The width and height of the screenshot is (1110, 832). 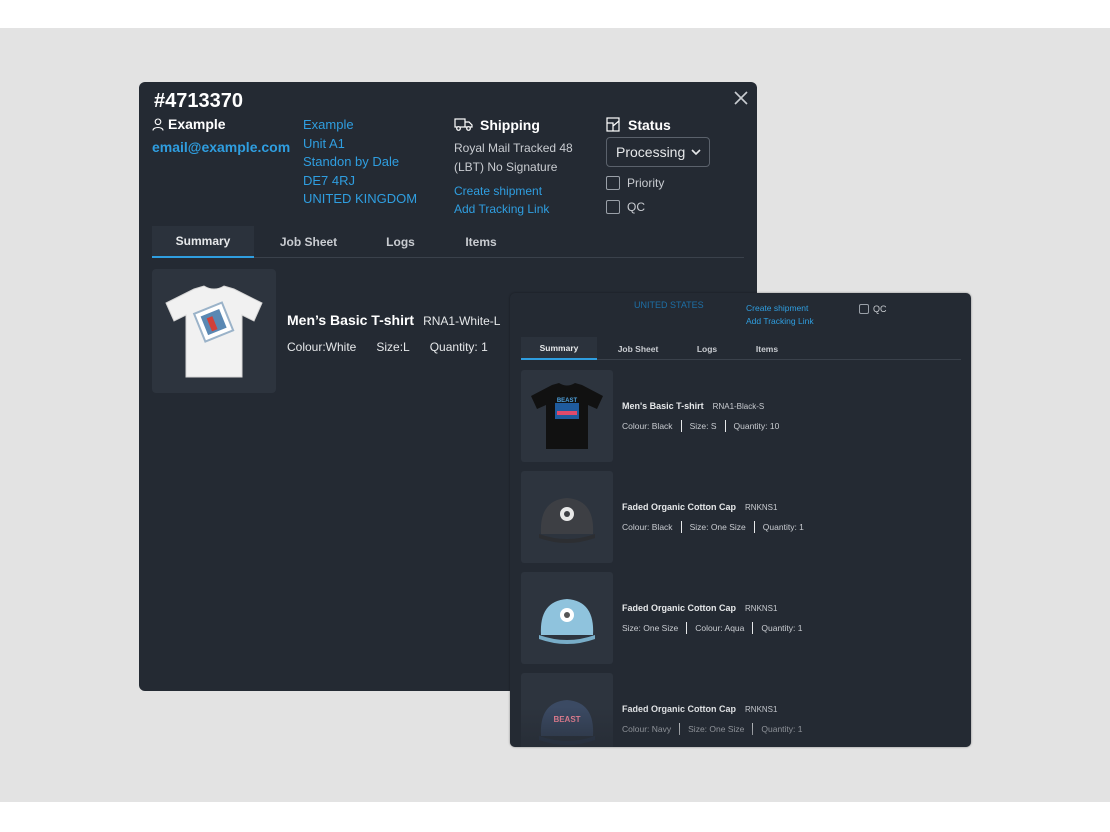 What do you see at coordinates (197, 124) in the screenshot?
I see `customer-name: Example` at bounding box center [197, 124].